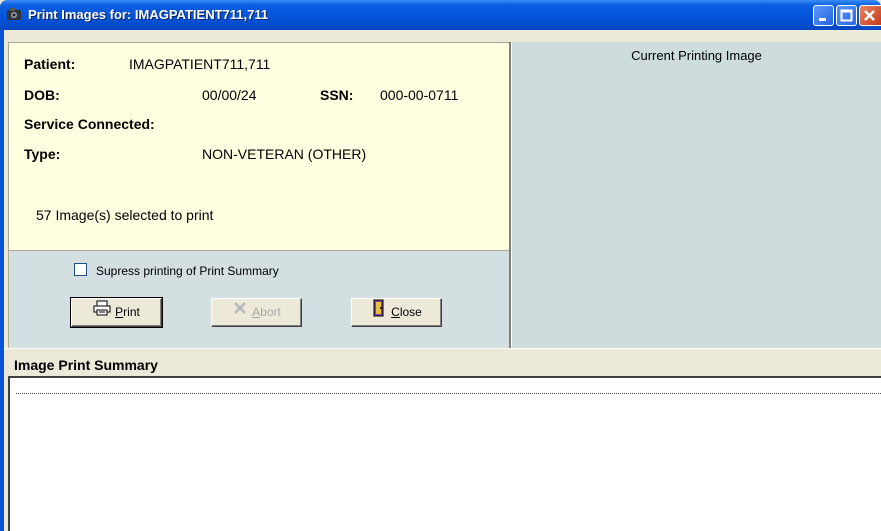 This screenshot has width=881, height=531. I want to click on abort-icon, so click(240, 312).